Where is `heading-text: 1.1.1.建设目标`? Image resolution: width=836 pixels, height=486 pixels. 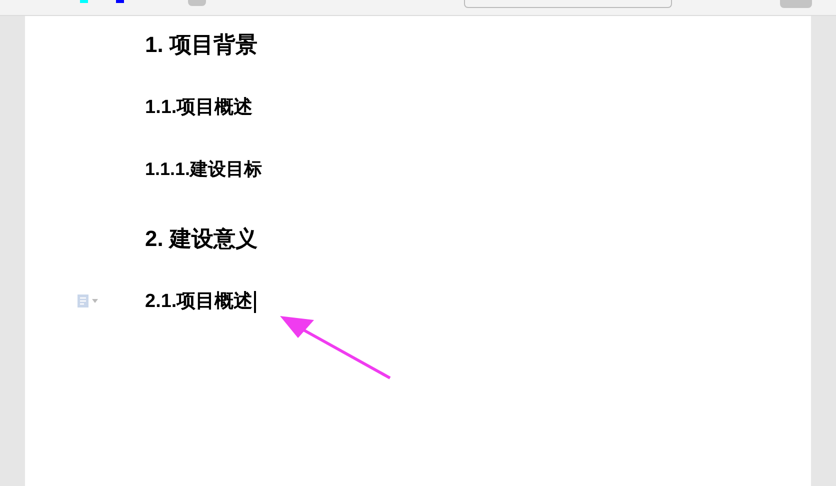
heading-text: 1.1.1.建设目标 is located at coordinates (203, 169).